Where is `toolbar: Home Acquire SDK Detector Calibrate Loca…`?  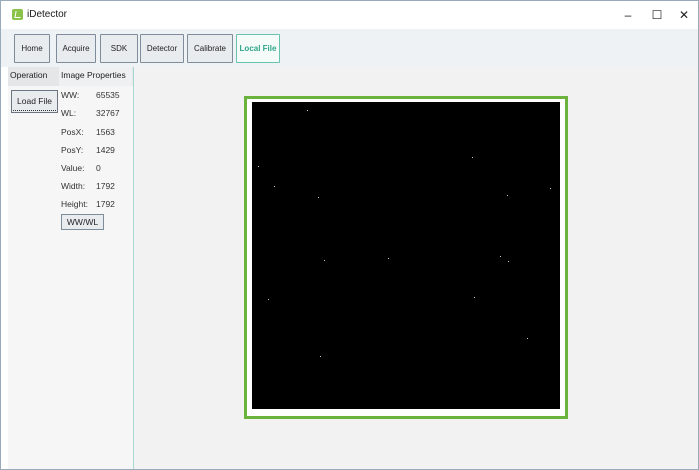
toolbar: Home Acquire SDK Detector Calibrate Loca… is located at coordinates (349, 48).